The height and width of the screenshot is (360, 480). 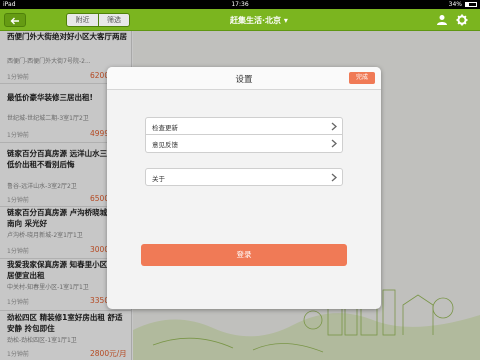 I want to click on tab-nearby: 附近, so click(x=82, y=20).